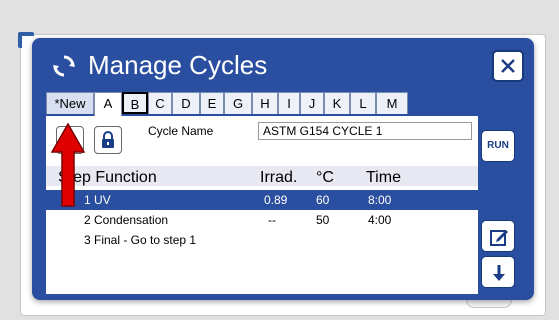 This screenshot has height=320, width=559. What do you see at coordinates (212, 103) in the screenshot?
I see `tab-e: E` at bounding box center [212, 103].